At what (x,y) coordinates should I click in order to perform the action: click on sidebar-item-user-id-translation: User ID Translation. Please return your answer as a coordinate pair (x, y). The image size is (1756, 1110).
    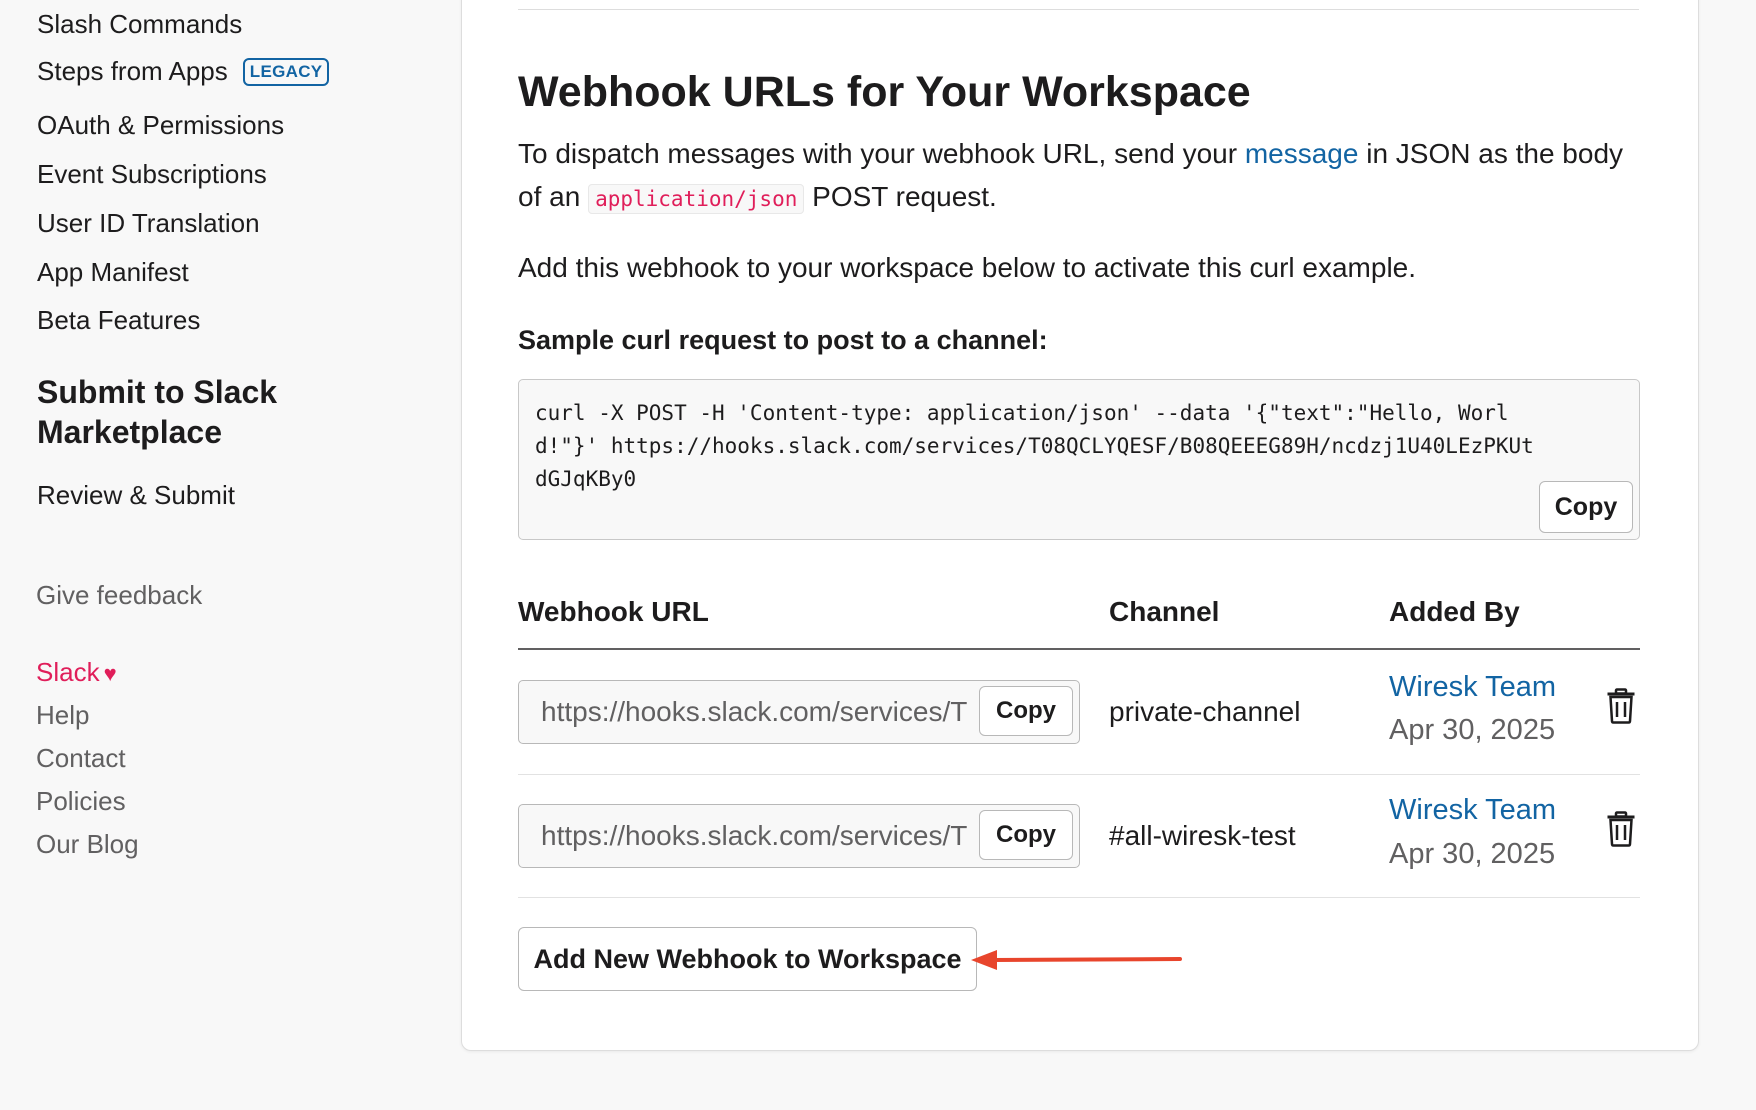
    Looking at the image, I should click on (148, 223).